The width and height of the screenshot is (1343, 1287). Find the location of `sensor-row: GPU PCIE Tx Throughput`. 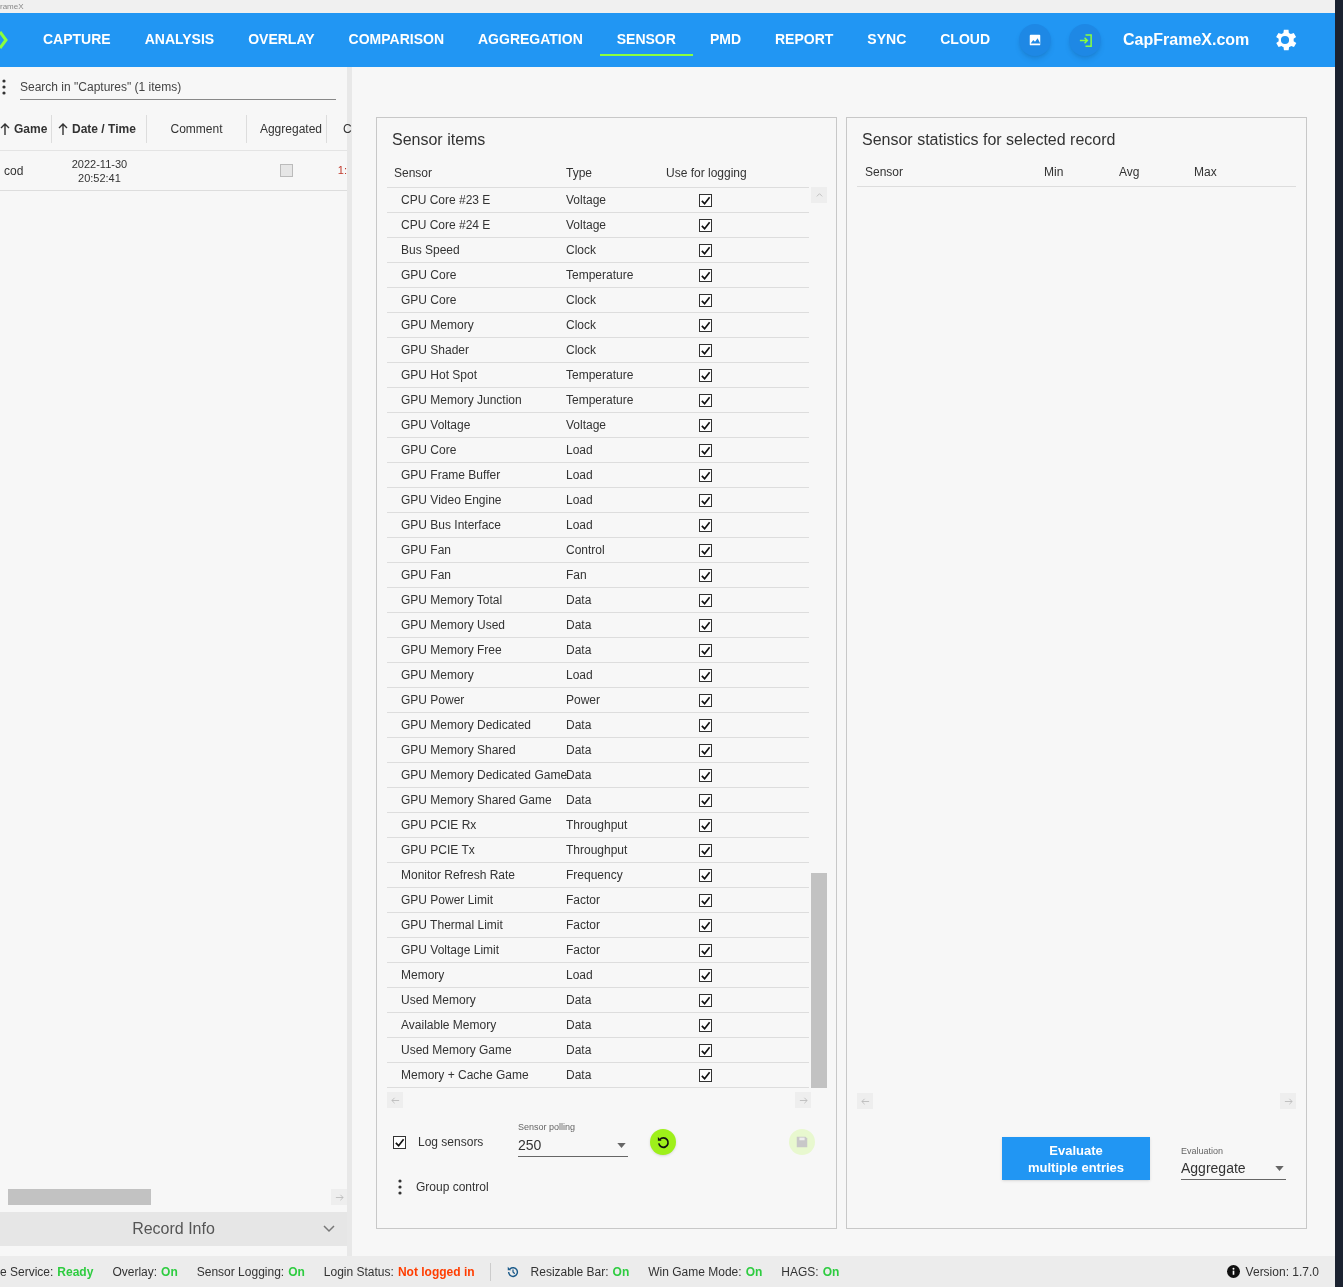

sensor-row: GPU PCIE Tx Throughput is located at coordinates (598, 850).